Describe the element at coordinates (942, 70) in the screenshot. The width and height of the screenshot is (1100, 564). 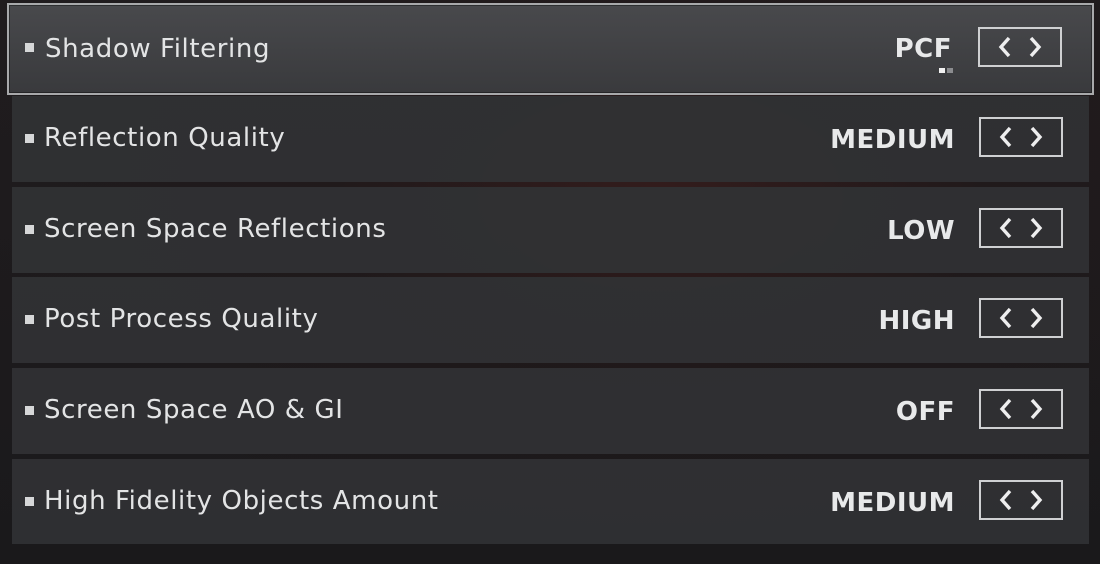
I see `option-indicator-active` at that location.